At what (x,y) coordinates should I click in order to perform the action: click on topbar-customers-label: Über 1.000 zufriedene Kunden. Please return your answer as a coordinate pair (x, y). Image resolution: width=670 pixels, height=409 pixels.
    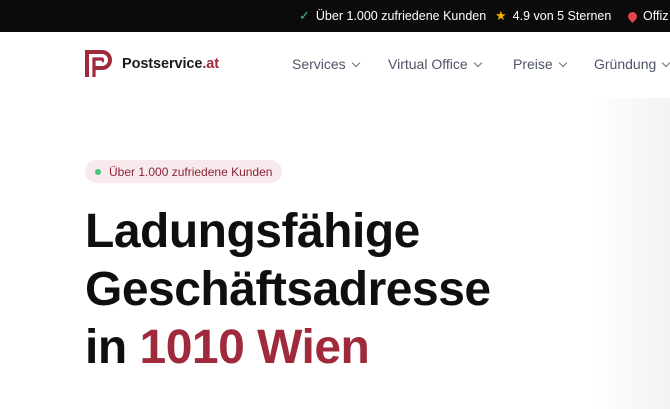
    Looking at the image, I should click on (401, 16).